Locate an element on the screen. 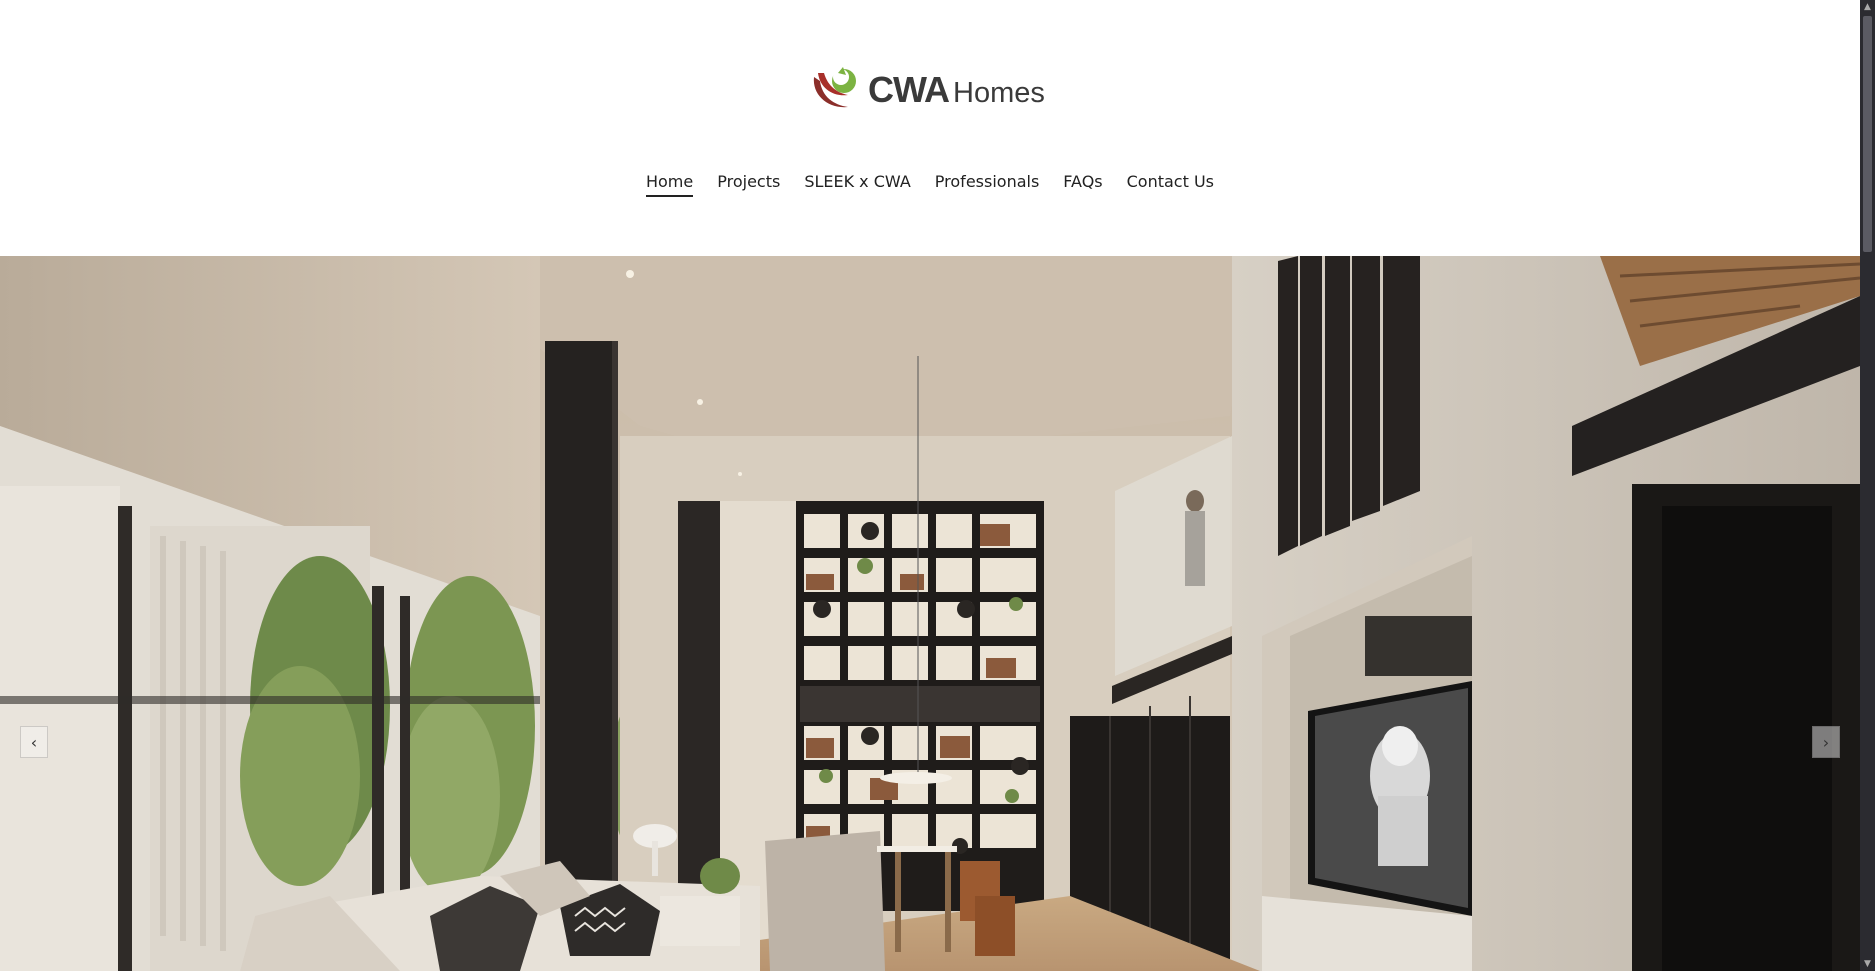 Image resolution: width=1875 pixels, height=971 pixels. nav-item-professionals: Professionals is located at coordinates (987, 183).